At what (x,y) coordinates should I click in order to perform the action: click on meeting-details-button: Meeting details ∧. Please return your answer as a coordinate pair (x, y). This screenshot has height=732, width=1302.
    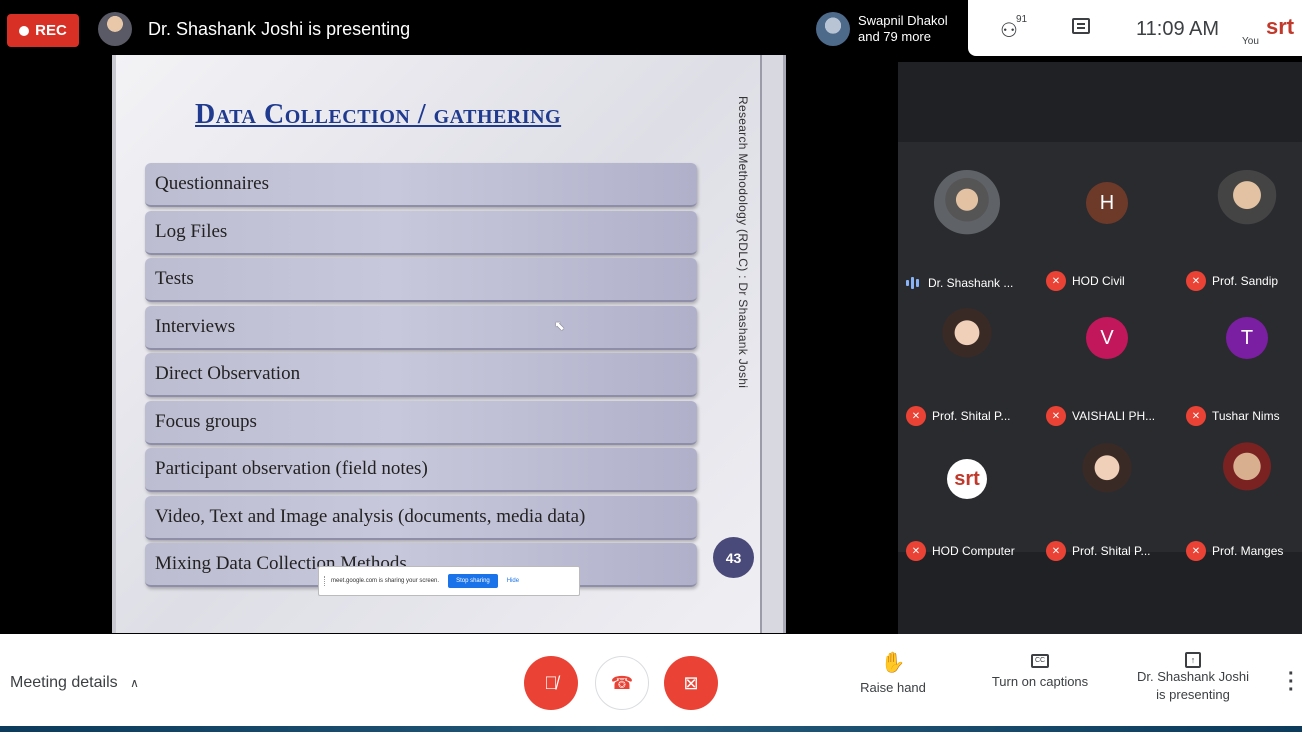
    Looking at the image, I should click on (74, 683).